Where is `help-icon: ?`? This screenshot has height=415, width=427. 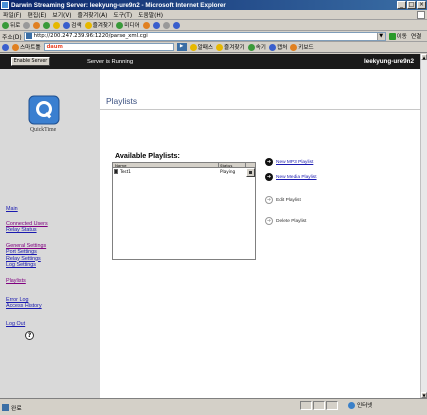
help-icon: ? is located at coordinates (29, 335).